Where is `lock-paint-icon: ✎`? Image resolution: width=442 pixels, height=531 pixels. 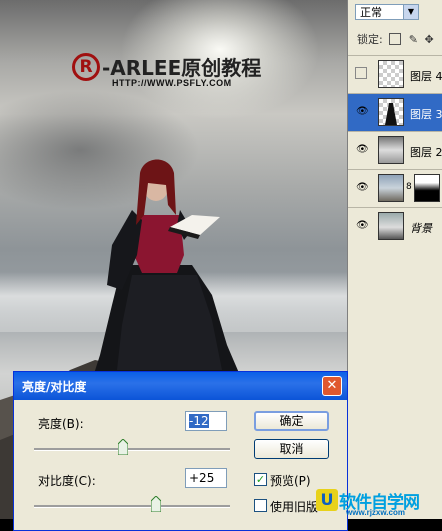 lock-paint-icon: ✎ is located at coordinates (413, 39).